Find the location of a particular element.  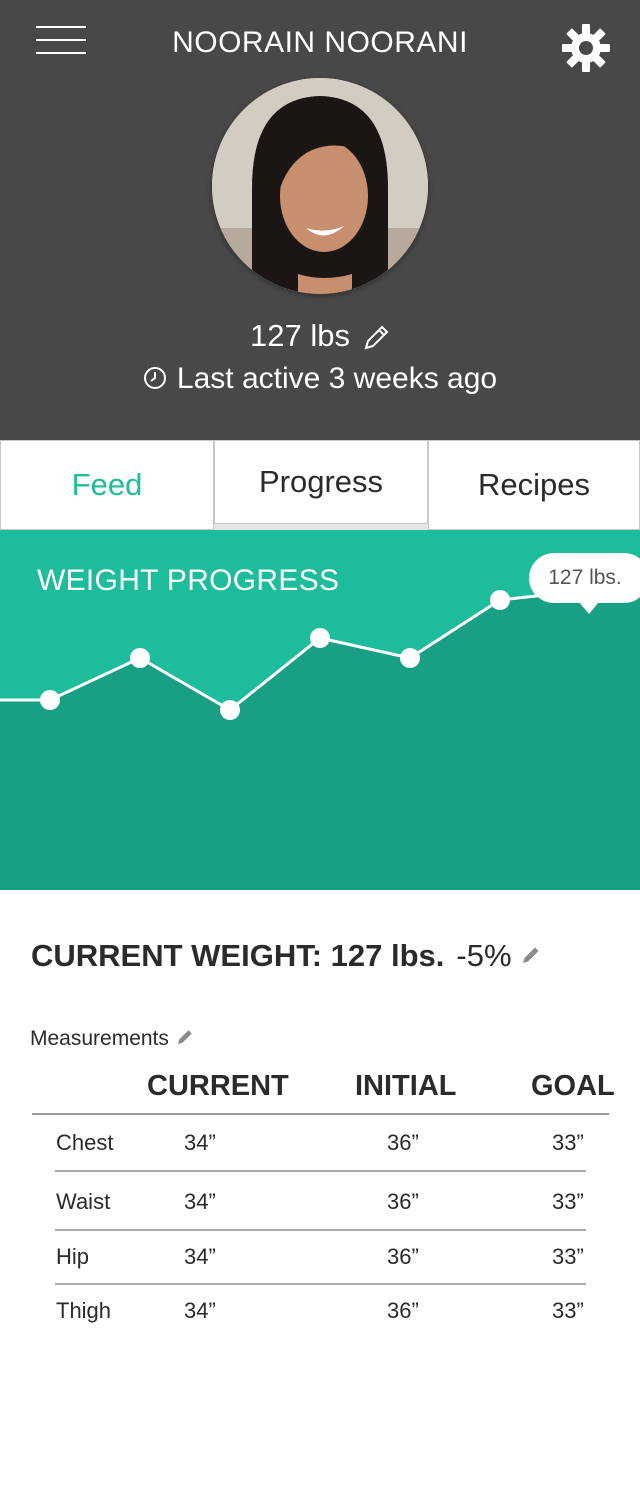

avatar-photo is located at coordinates (320, 186).